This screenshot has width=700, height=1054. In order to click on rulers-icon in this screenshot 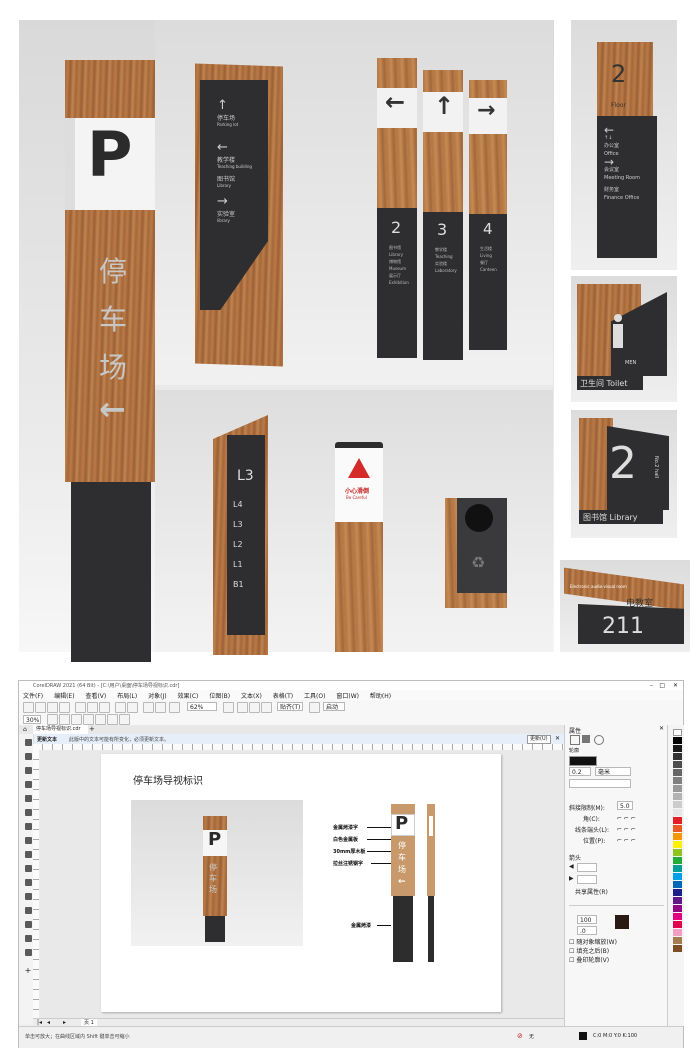, I will do `click(242, 707)`.